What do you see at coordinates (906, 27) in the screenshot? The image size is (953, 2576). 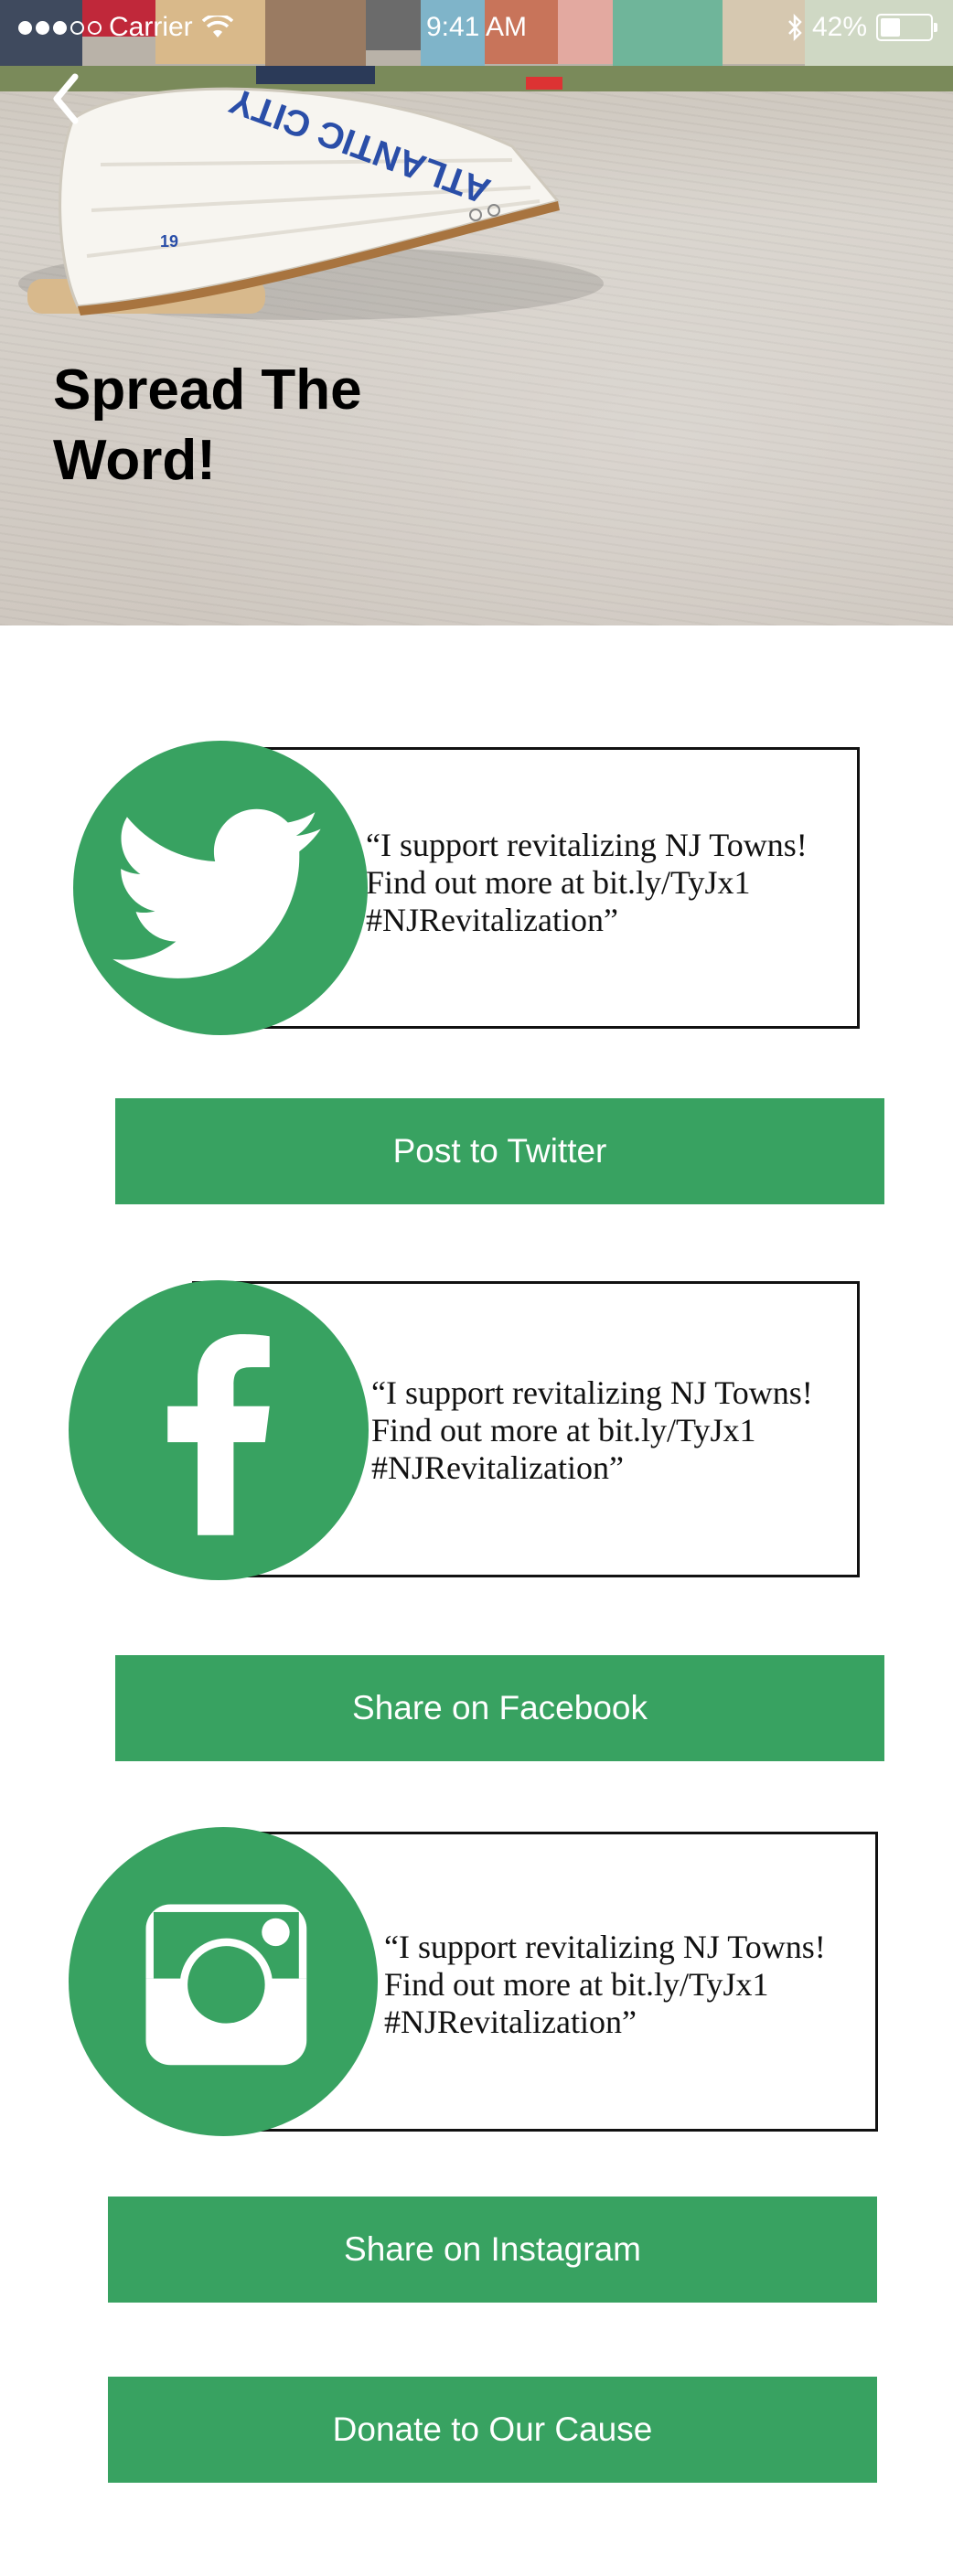 I see `battery-icon` at bounding box center [906, 27].